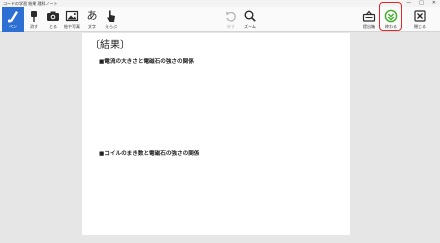  I want to click on select-tool-button: えらぶ, so click(111, 19).